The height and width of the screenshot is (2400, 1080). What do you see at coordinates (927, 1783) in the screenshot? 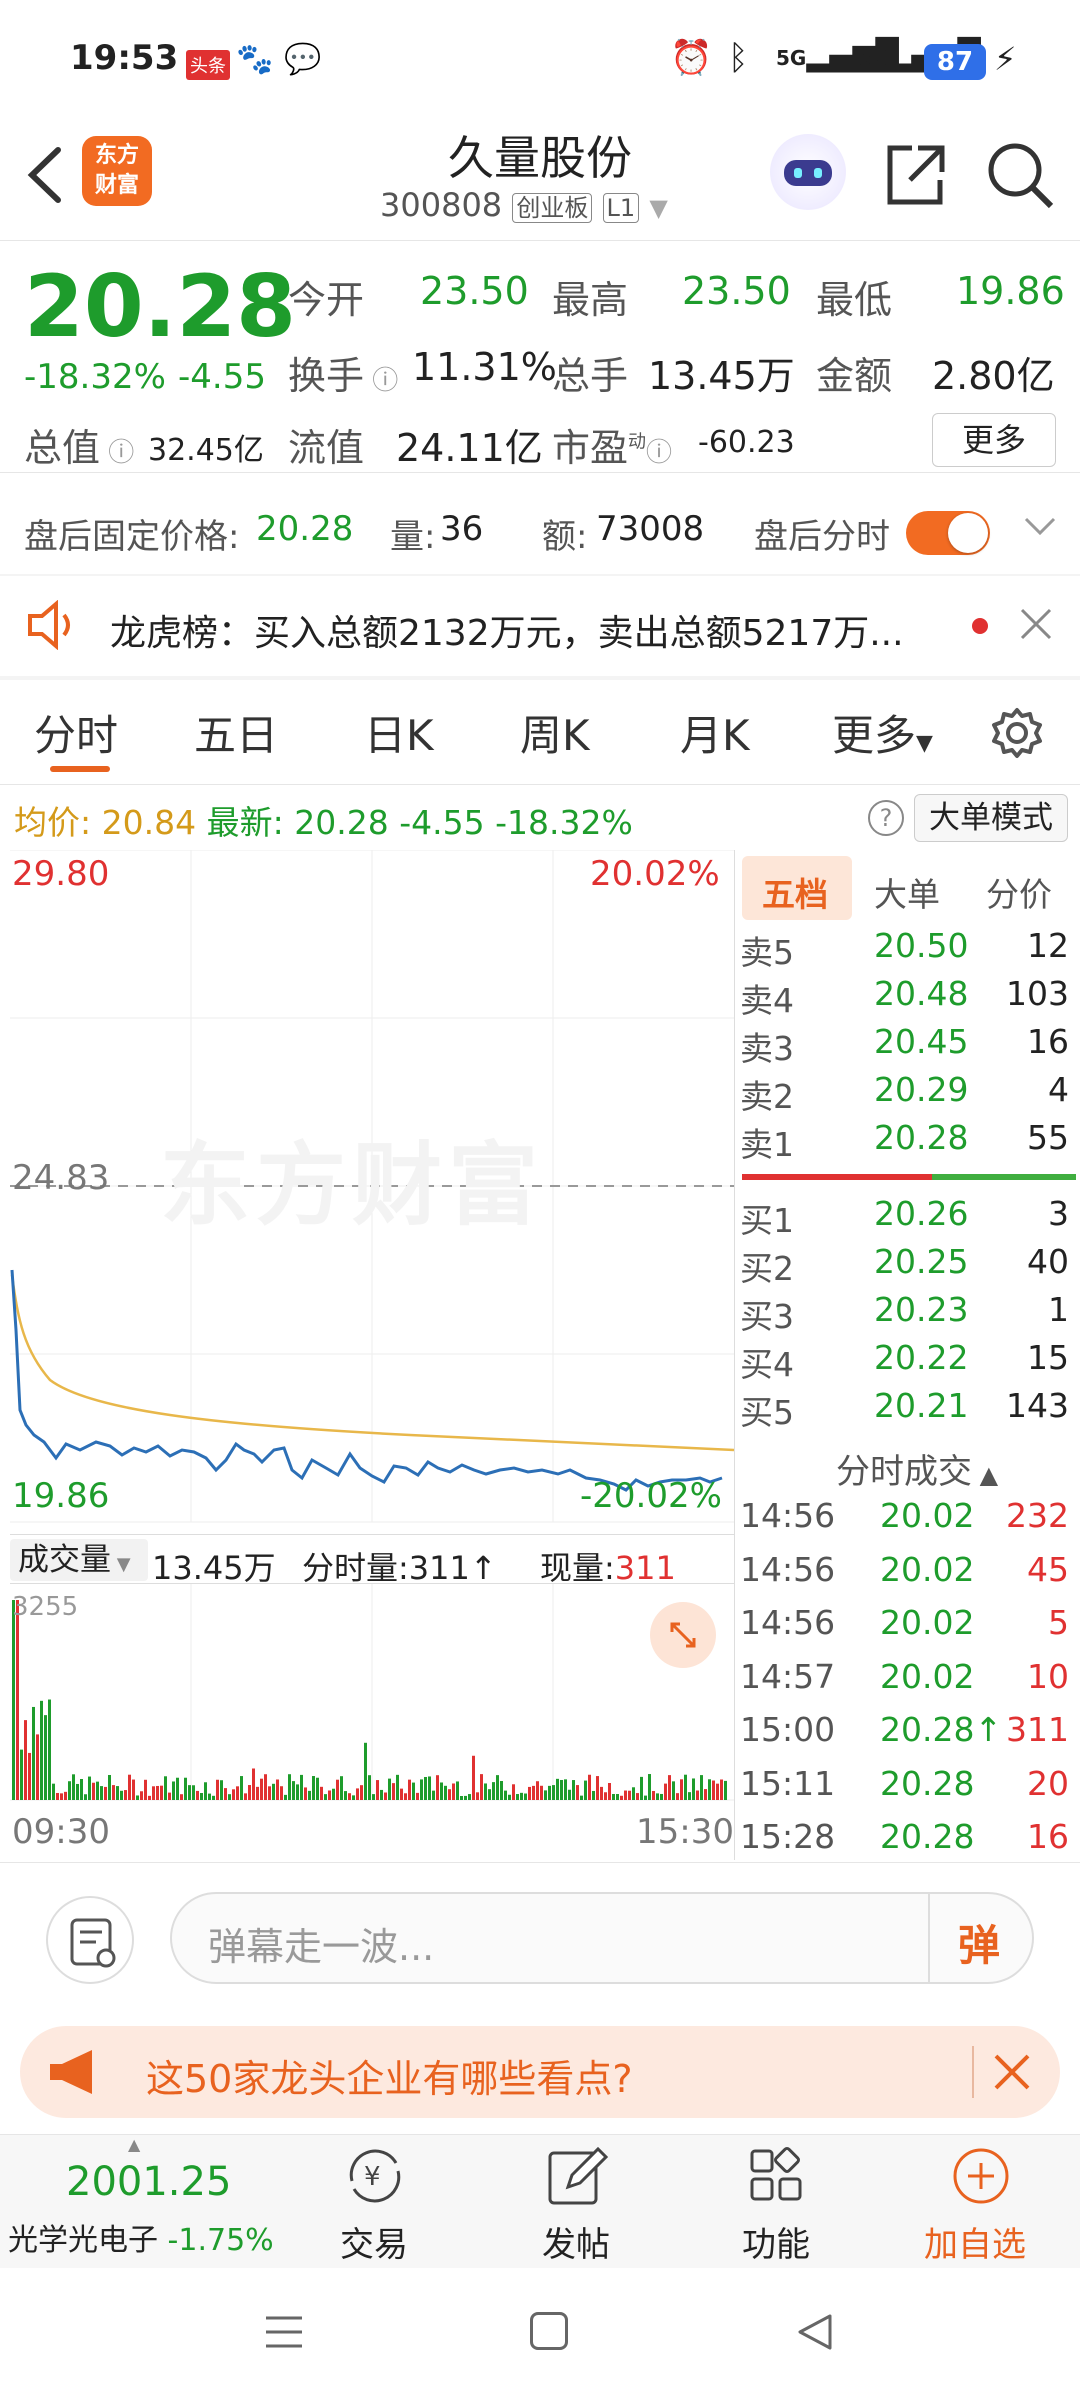
I see `tick-price: 20.28` at bounding box center [927, 1783].